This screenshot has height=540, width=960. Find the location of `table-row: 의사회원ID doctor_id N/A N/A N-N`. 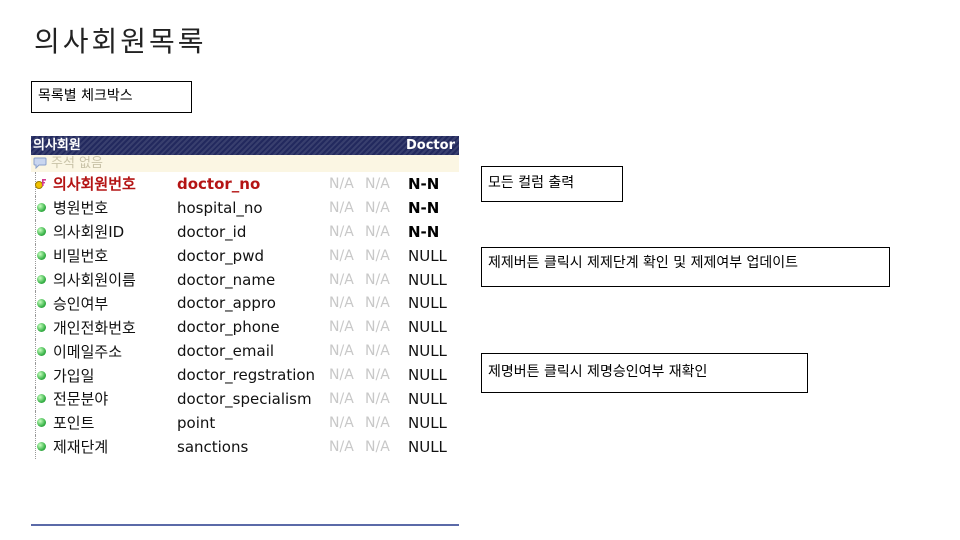

table-row: 의사회원ID doctor_id N/A N/A N-N is located at coordinates (245, 231).